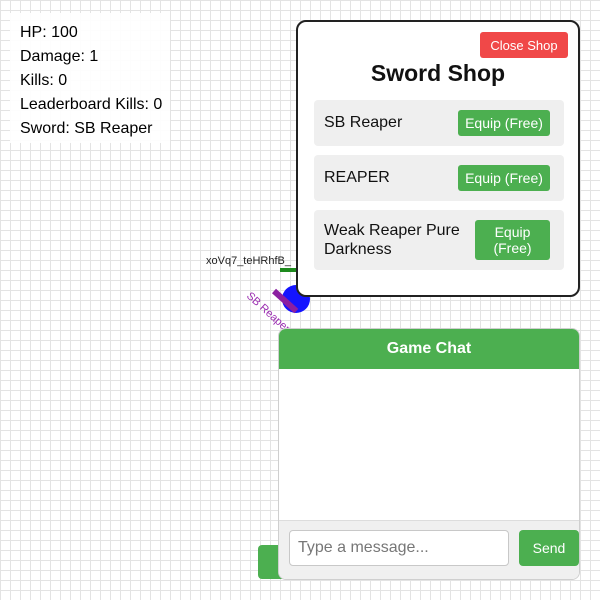 This screenshot has width=600, height=600. I want to click on shop-item: SB Reaper Equip (Free), so click(439, 123).